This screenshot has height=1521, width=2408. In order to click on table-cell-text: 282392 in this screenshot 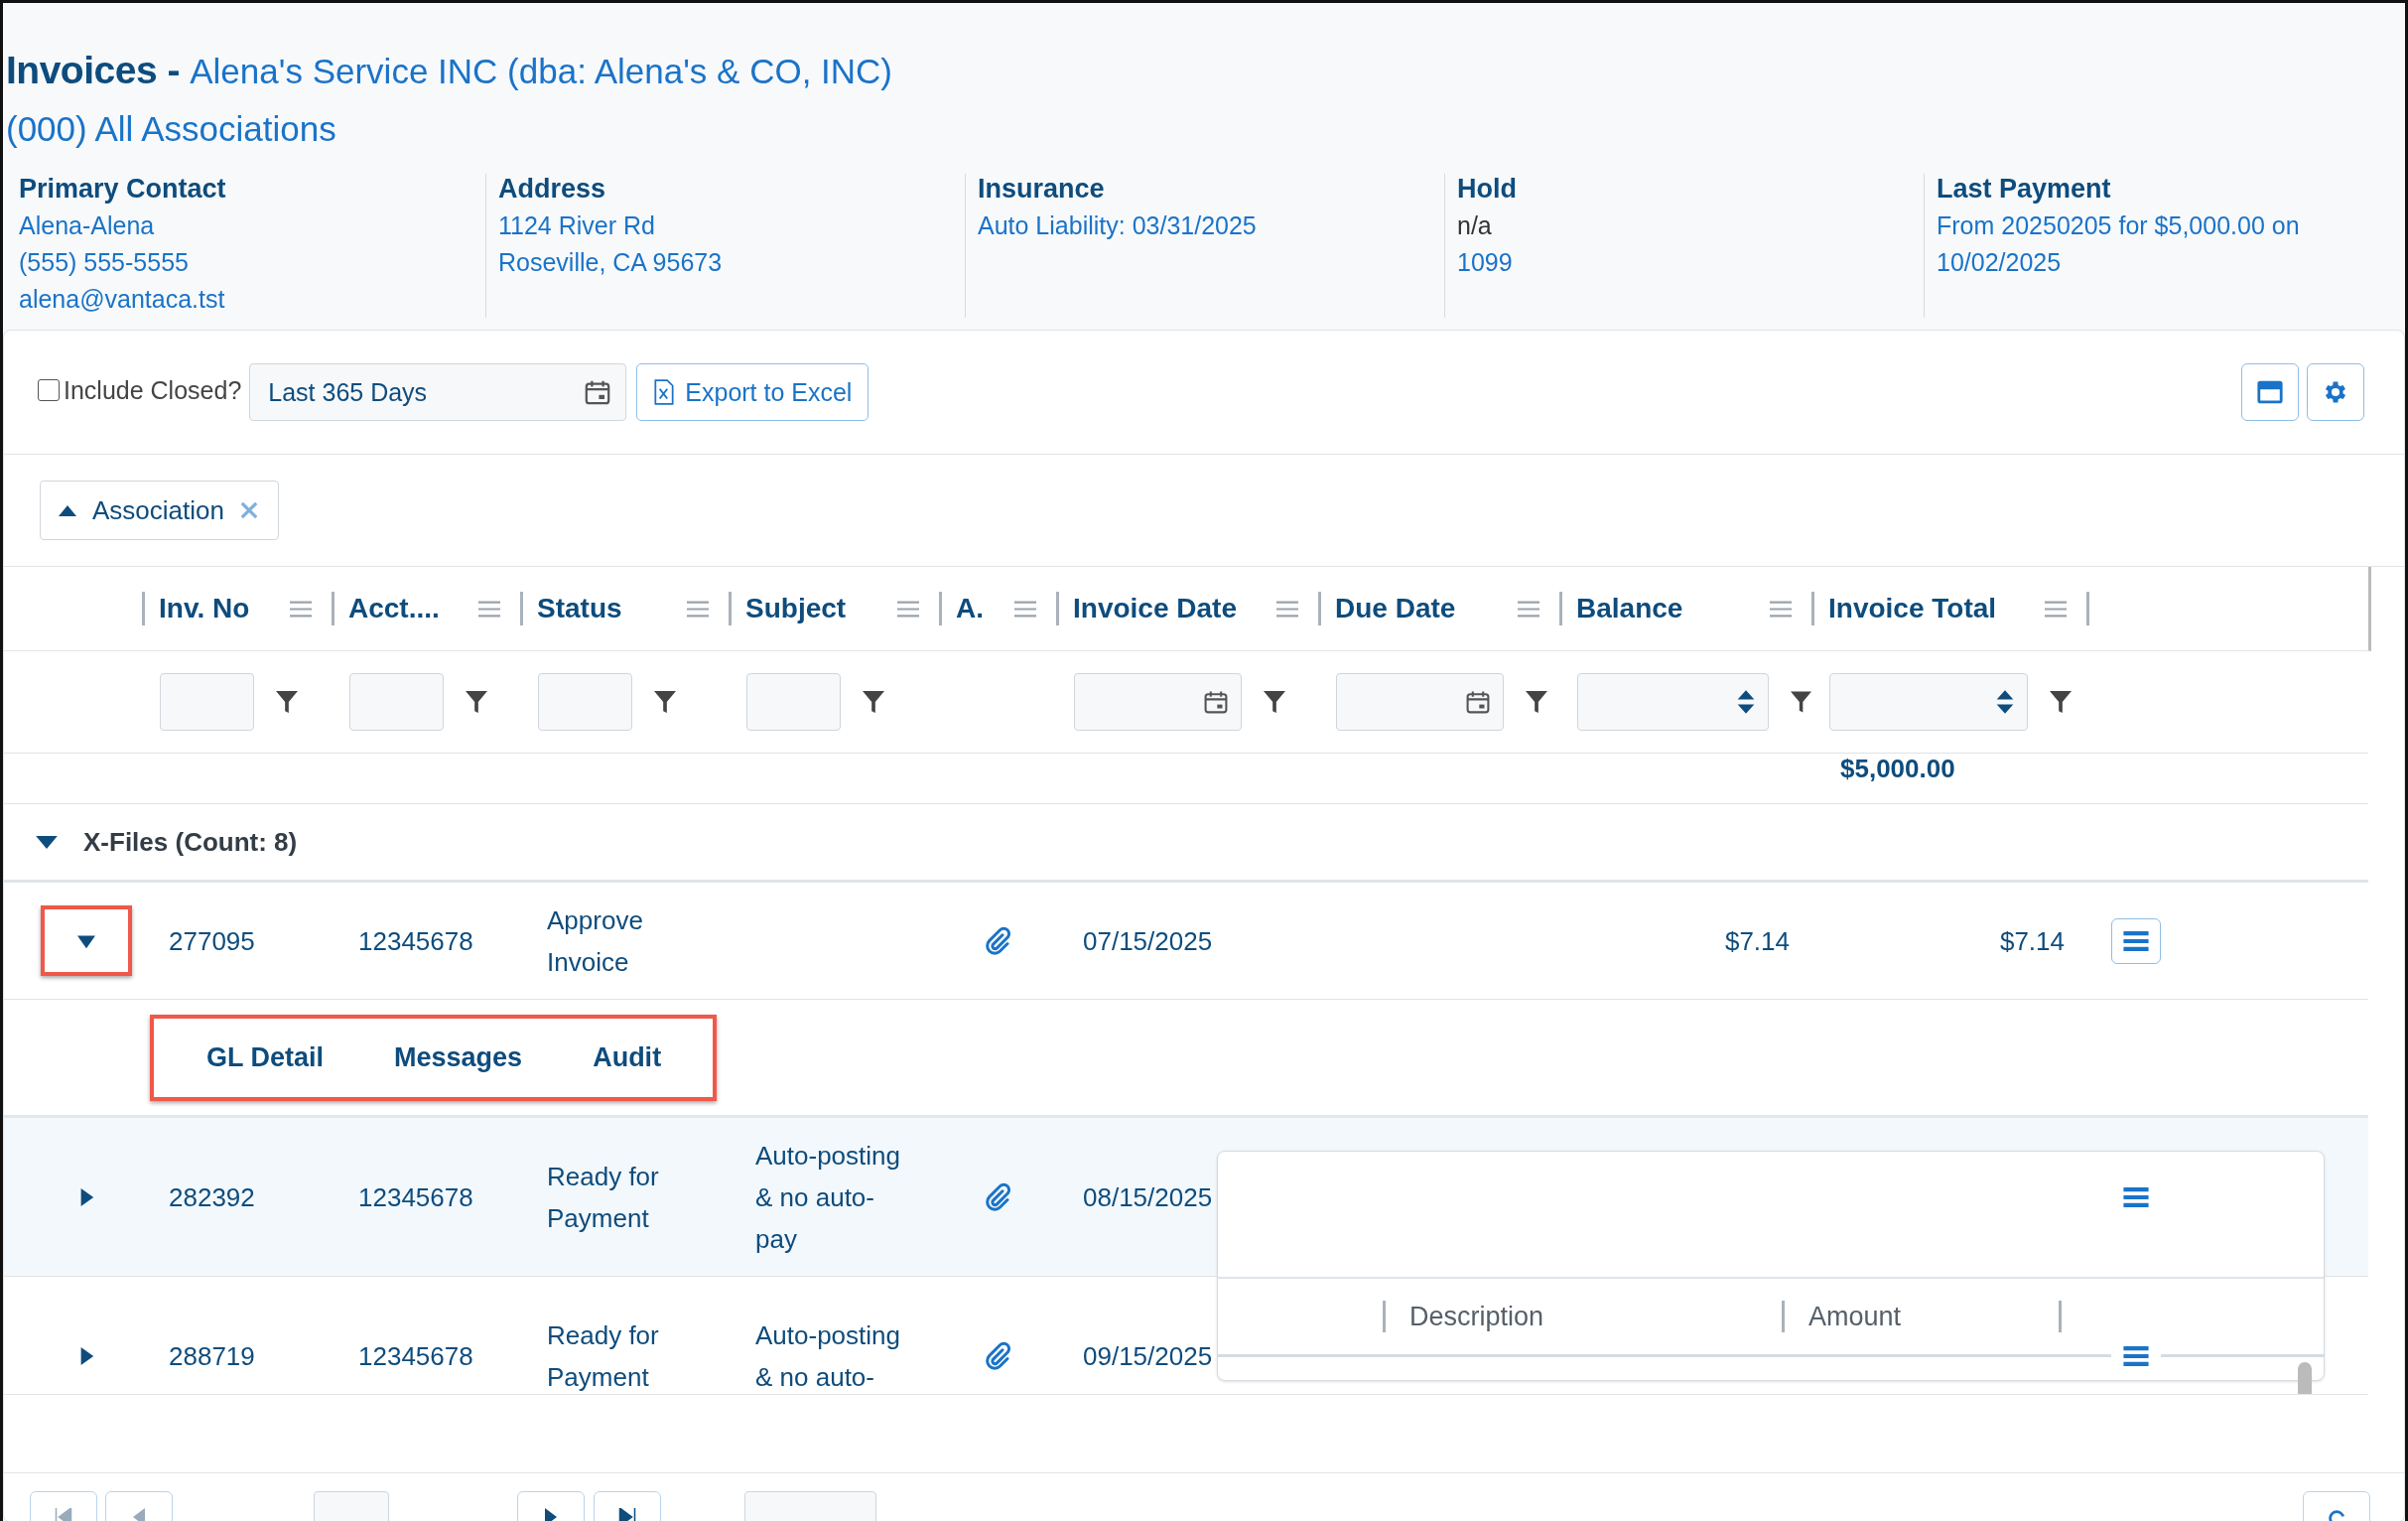, I will do `click(212, 1197)`.